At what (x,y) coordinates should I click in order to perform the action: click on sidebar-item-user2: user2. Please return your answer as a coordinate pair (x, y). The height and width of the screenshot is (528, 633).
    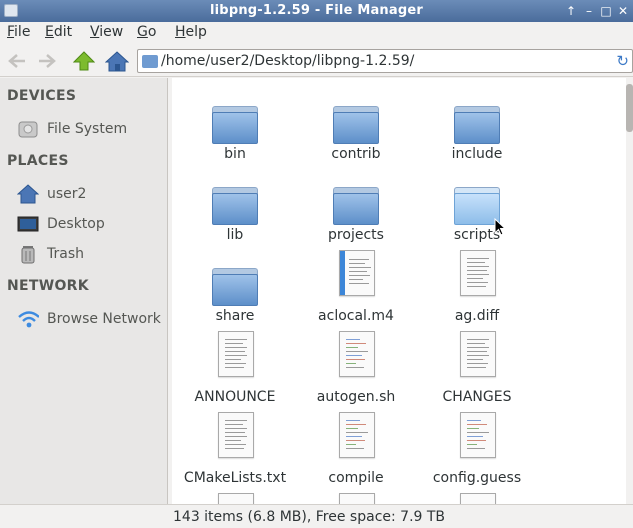
    Looking at the image, I should click on (51, 194).